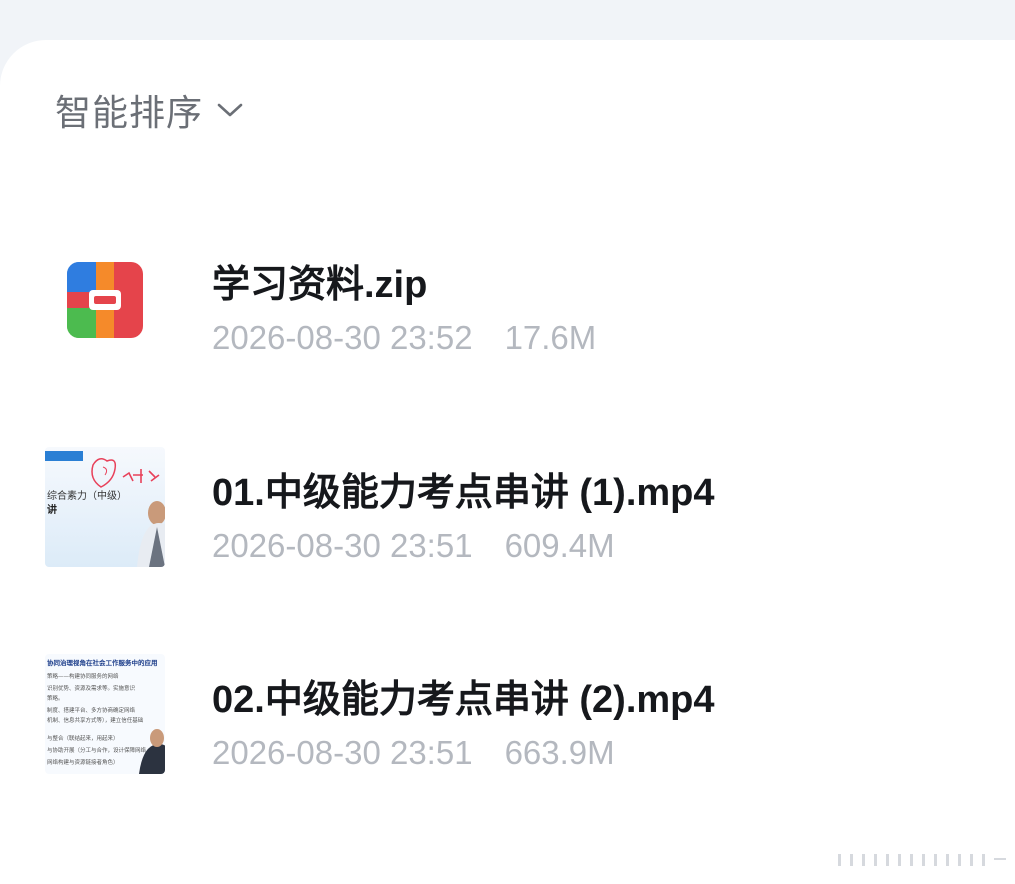 This screenshot has height=884, width=1015. What do you see at coordinates (105, 507) in the screenshot?
I see `video-thumbnail: 综合素力（中级） 讲` at bounding box center [105, 507].